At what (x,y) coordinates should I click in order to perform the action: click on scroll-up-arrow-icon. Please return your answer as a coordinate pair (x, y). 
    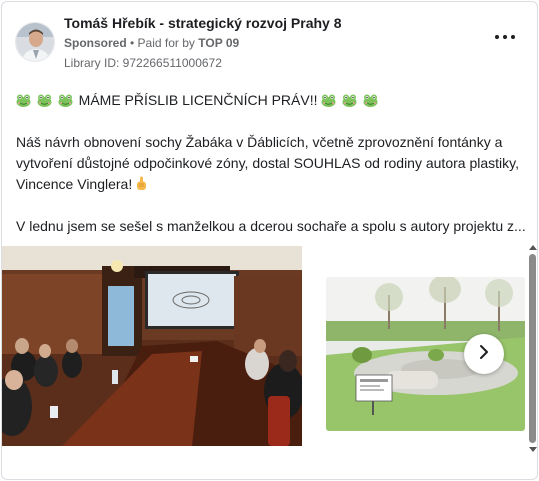
    Looking at the image, I should click on (532, 247).